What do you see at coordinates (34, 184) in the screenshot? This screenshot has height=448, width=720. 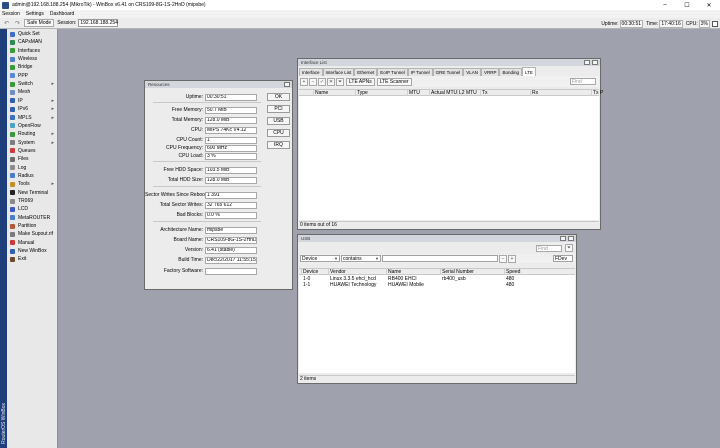 I see `sidebar-item-tools: Tools ▸` at bounding box center [34, 184].